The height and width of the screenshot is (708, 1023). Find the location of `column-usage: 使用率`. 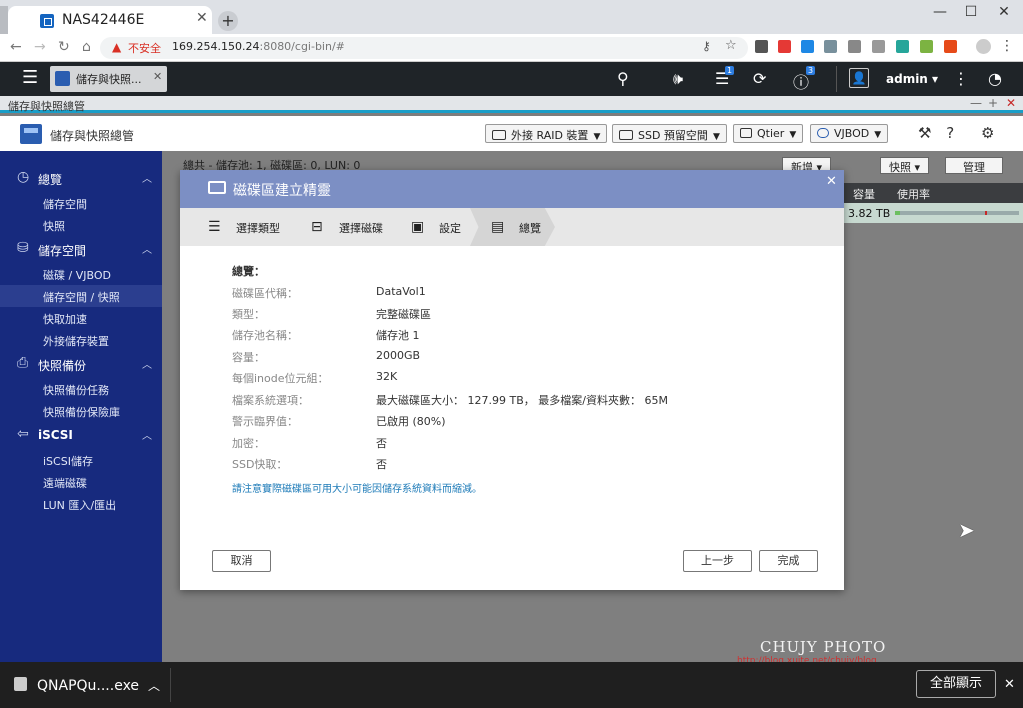

column-usage: 使用率 is located at coordinates (913, 194).